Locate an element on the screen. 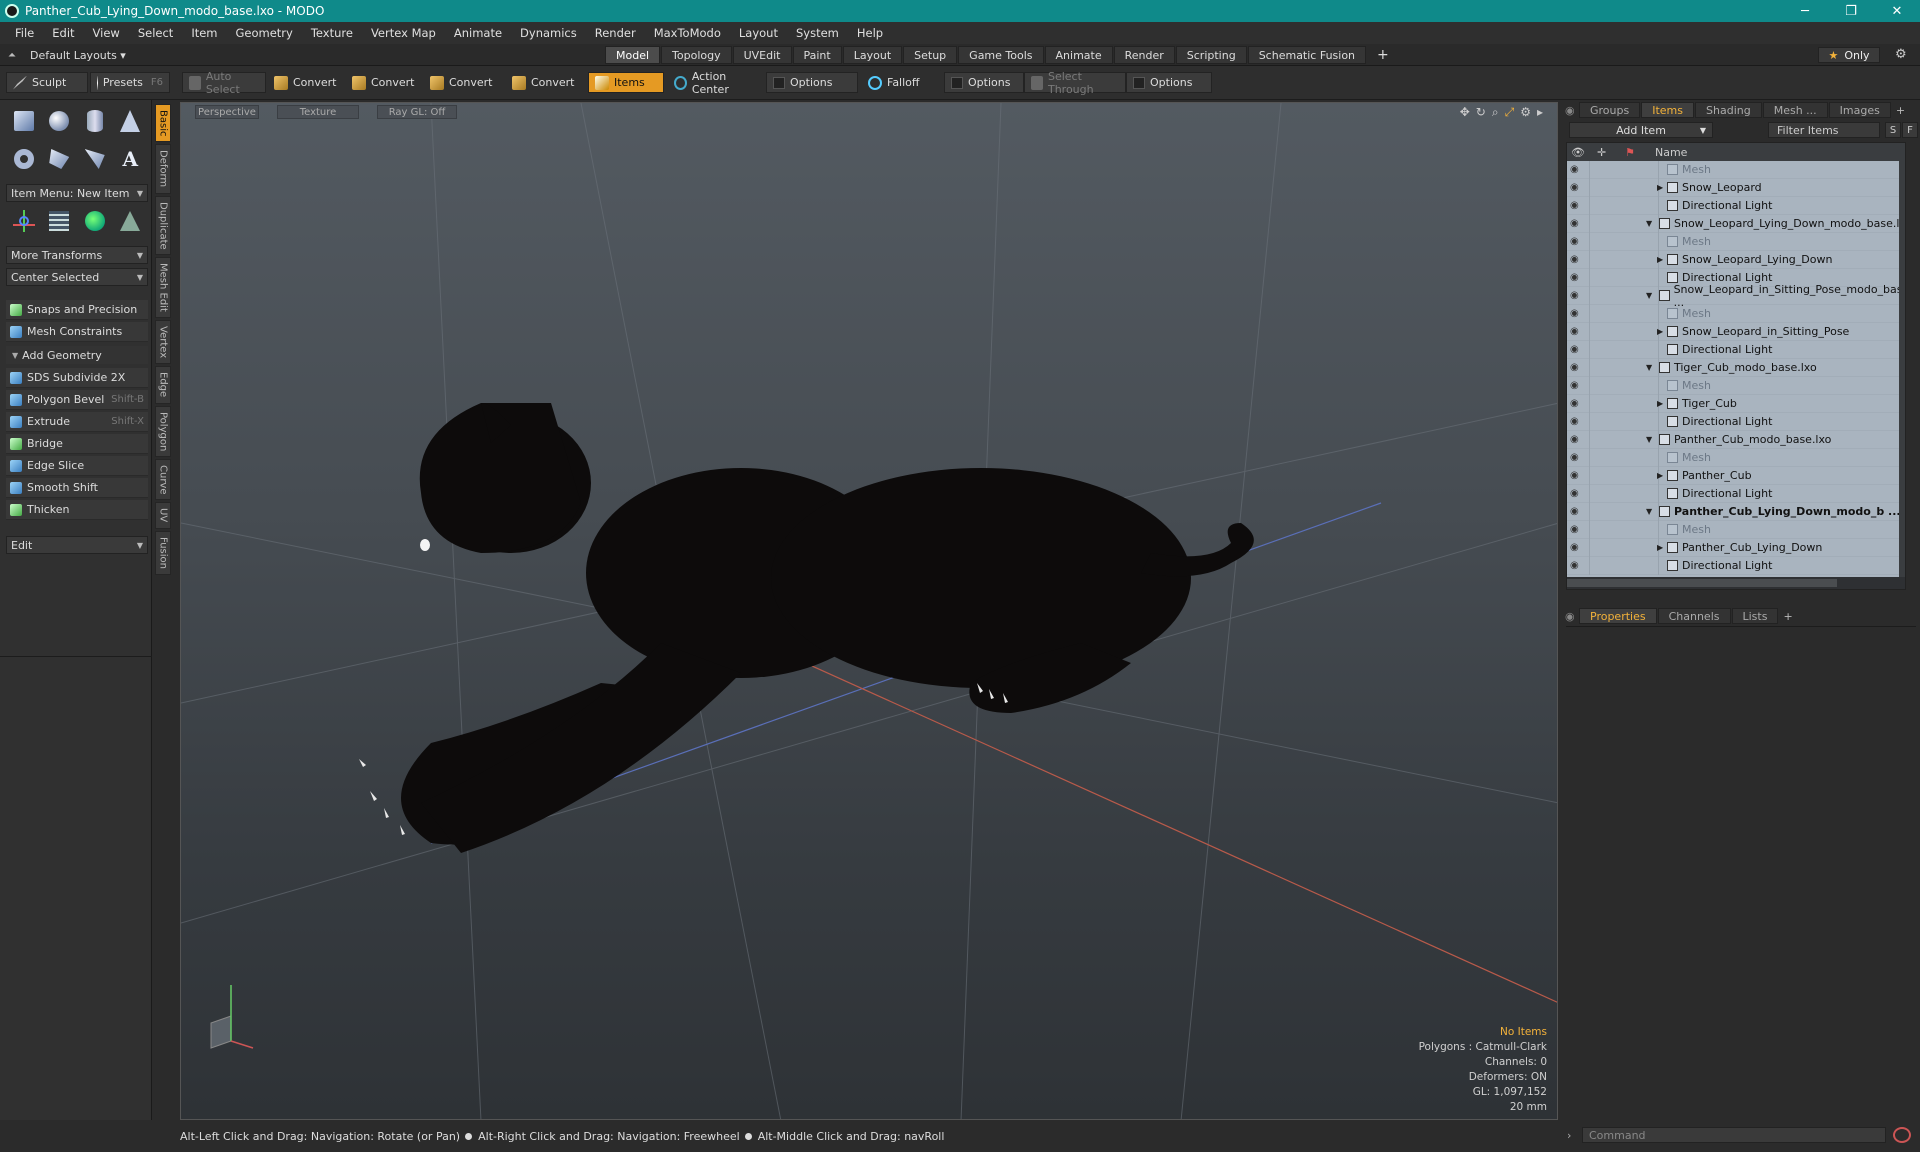 The height and width of the screenshot is (1152, 1920). grid-tool-icon is located at coordinates (59, 221).